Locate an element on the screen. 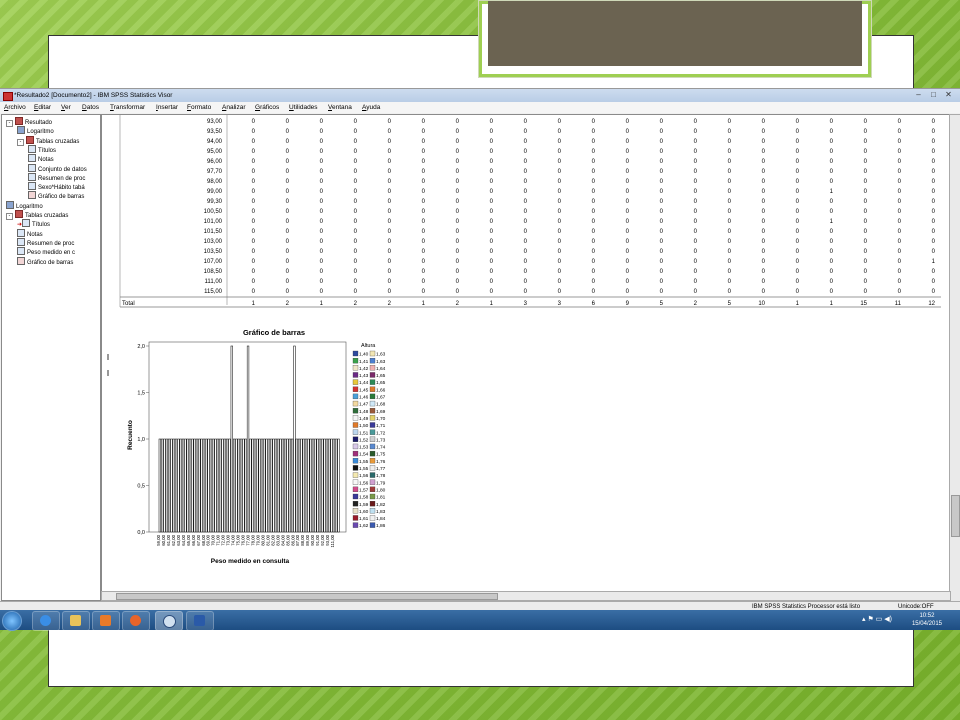 The width and height of the screenshot is (960, 720). outline-node-label: Resultado is located at coordinates (39, 123).